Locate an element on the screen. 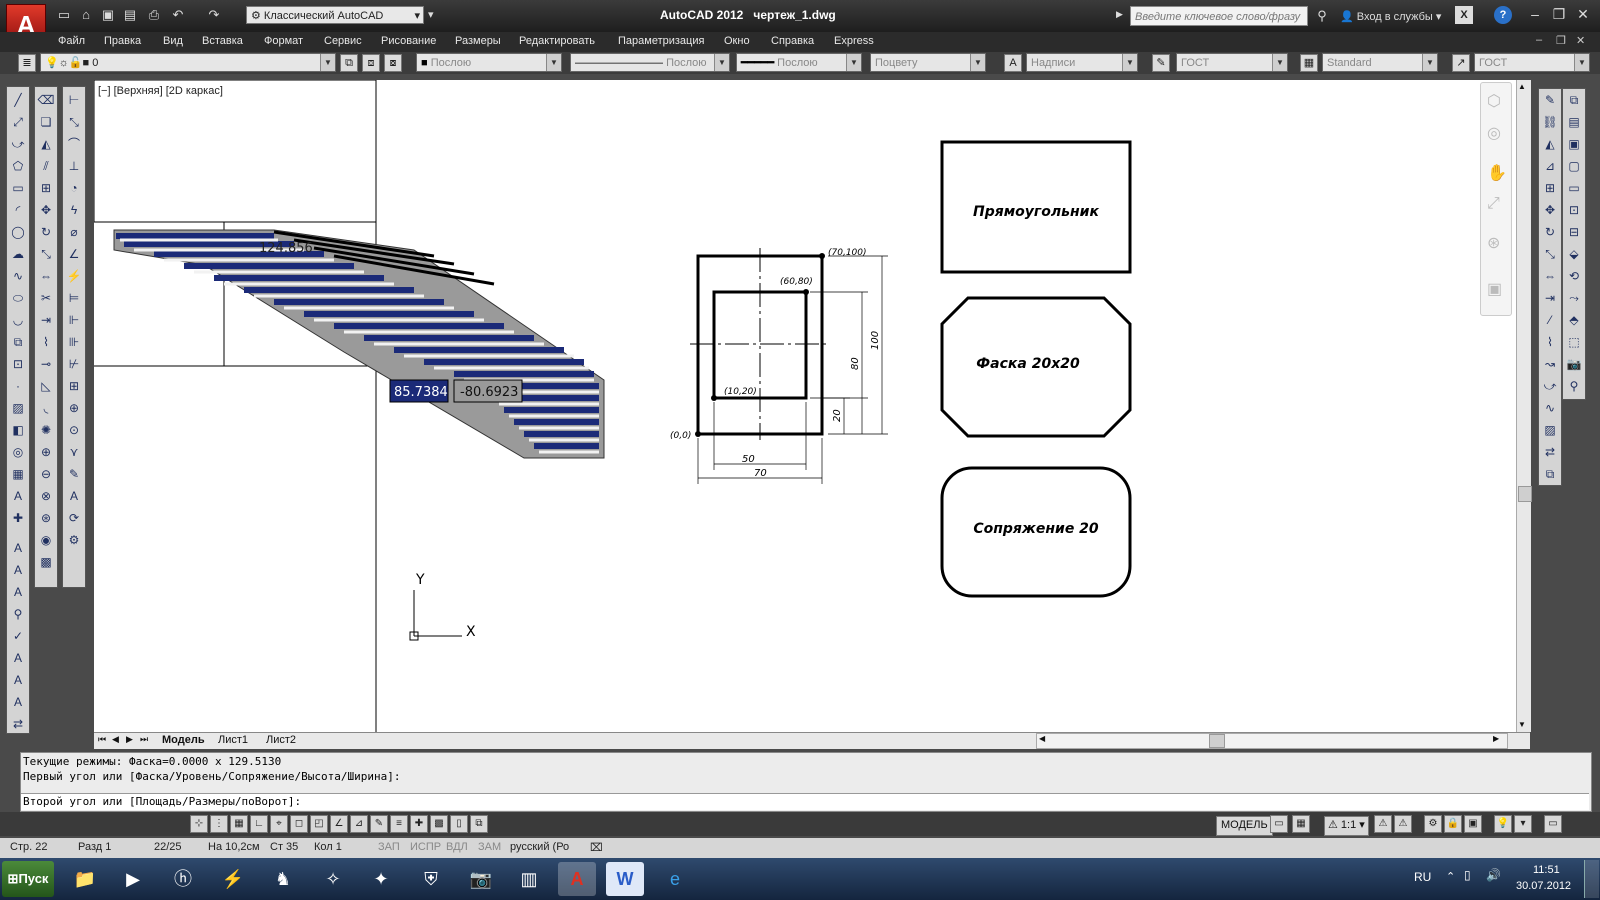  table-style-select: Standard ▼ is located at coordinates (1380, 62).